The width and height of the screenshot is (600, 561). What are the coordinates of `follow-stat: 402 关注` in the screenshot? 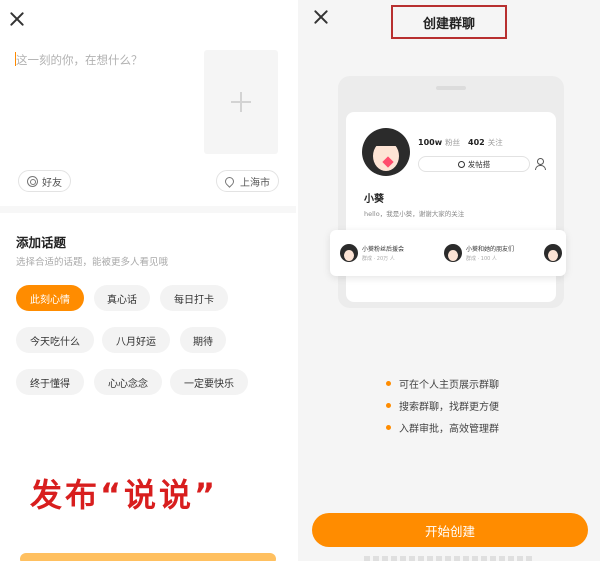 It's located at (485, 142).